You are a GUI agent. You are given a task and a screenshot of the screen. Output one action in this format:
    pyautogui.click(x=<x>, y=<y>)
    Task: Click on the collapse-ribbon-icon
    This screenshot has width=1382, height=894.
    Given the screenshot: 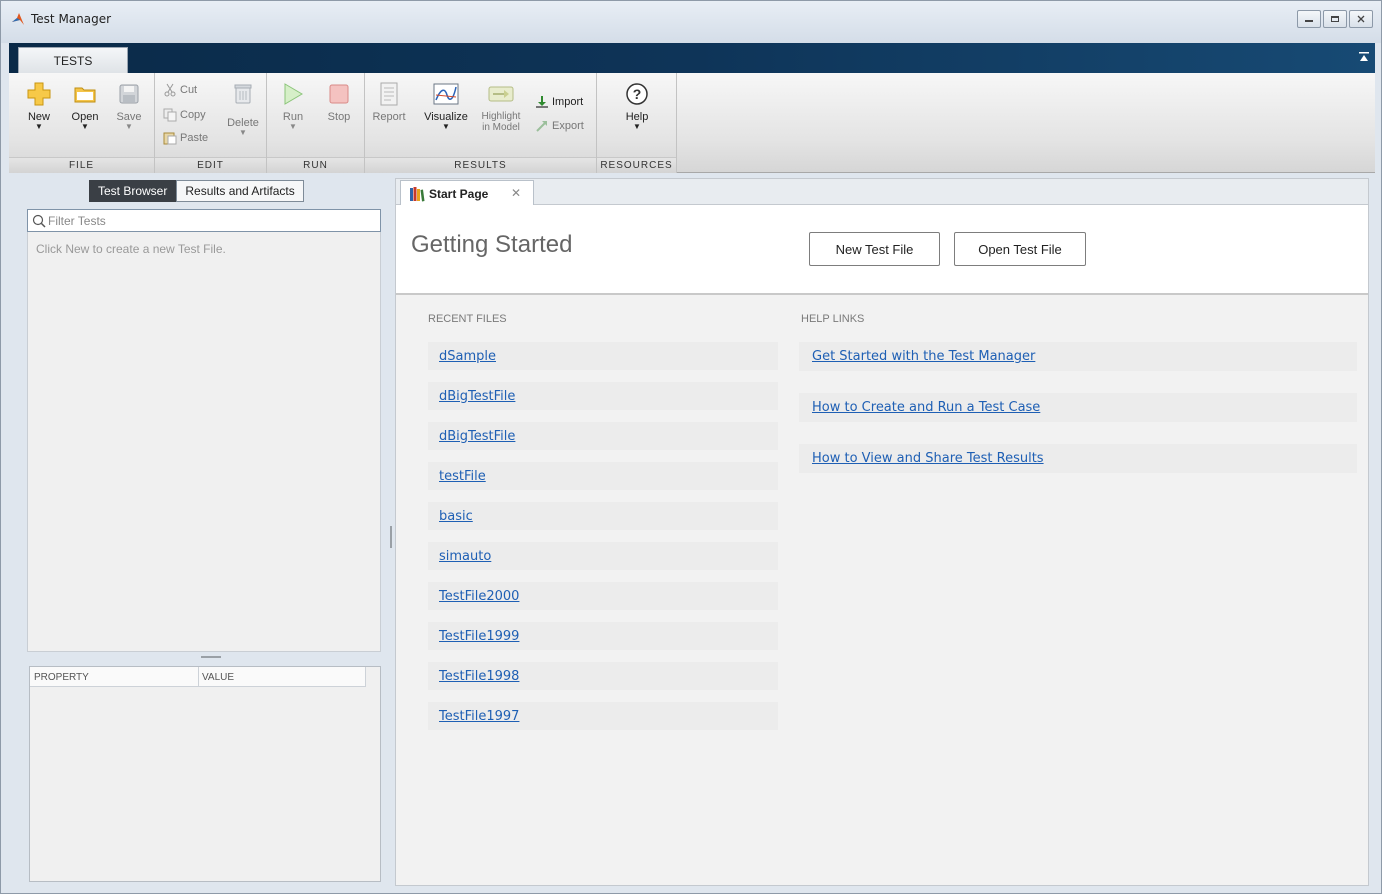 What is the action you would take?
    pyautogui.click(x=1364, y=57)
    